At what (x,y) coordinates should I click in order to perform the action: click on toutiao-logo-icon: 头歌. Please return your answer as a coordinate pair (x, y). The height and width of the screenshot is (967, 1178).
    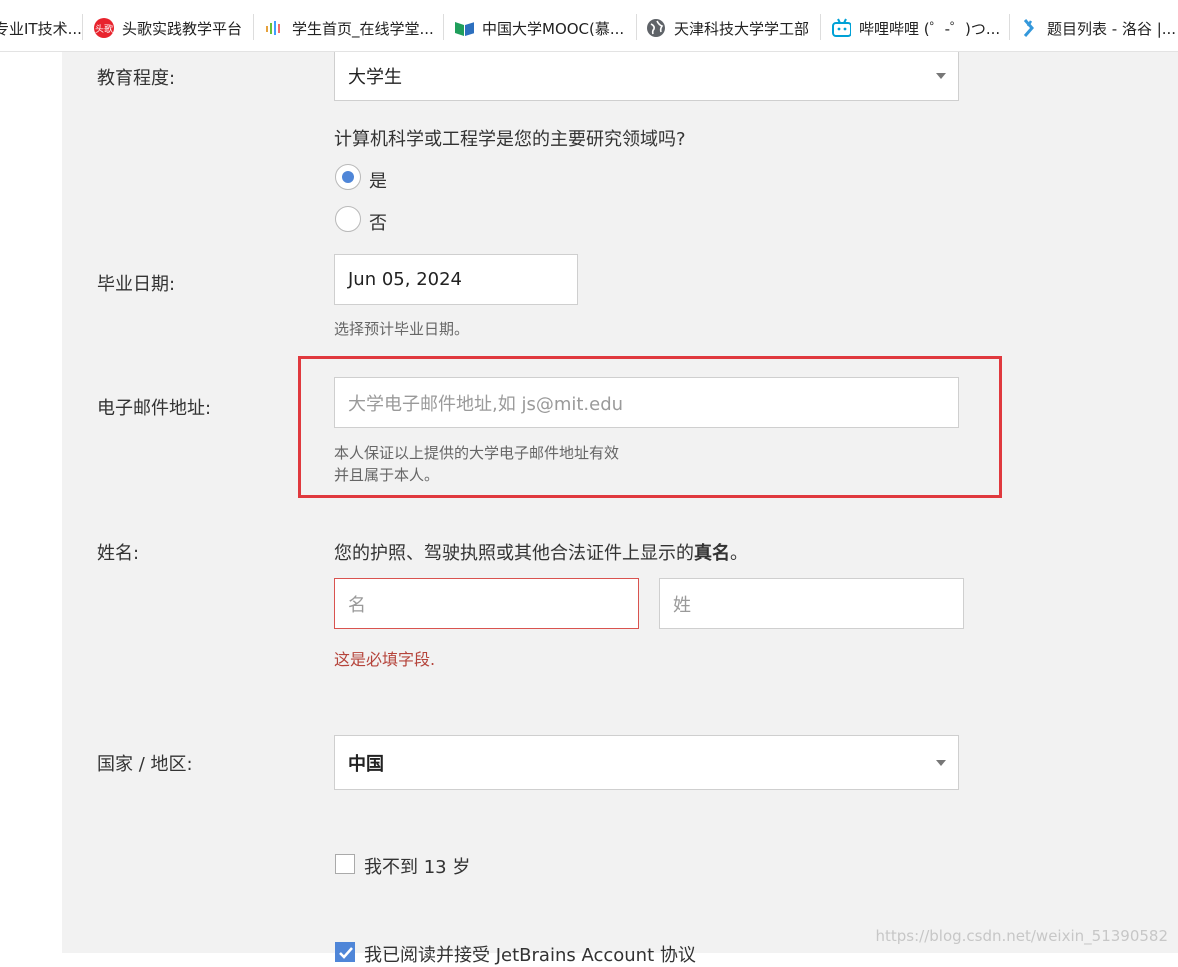
    Looking at the image, I should click on (104, 28).